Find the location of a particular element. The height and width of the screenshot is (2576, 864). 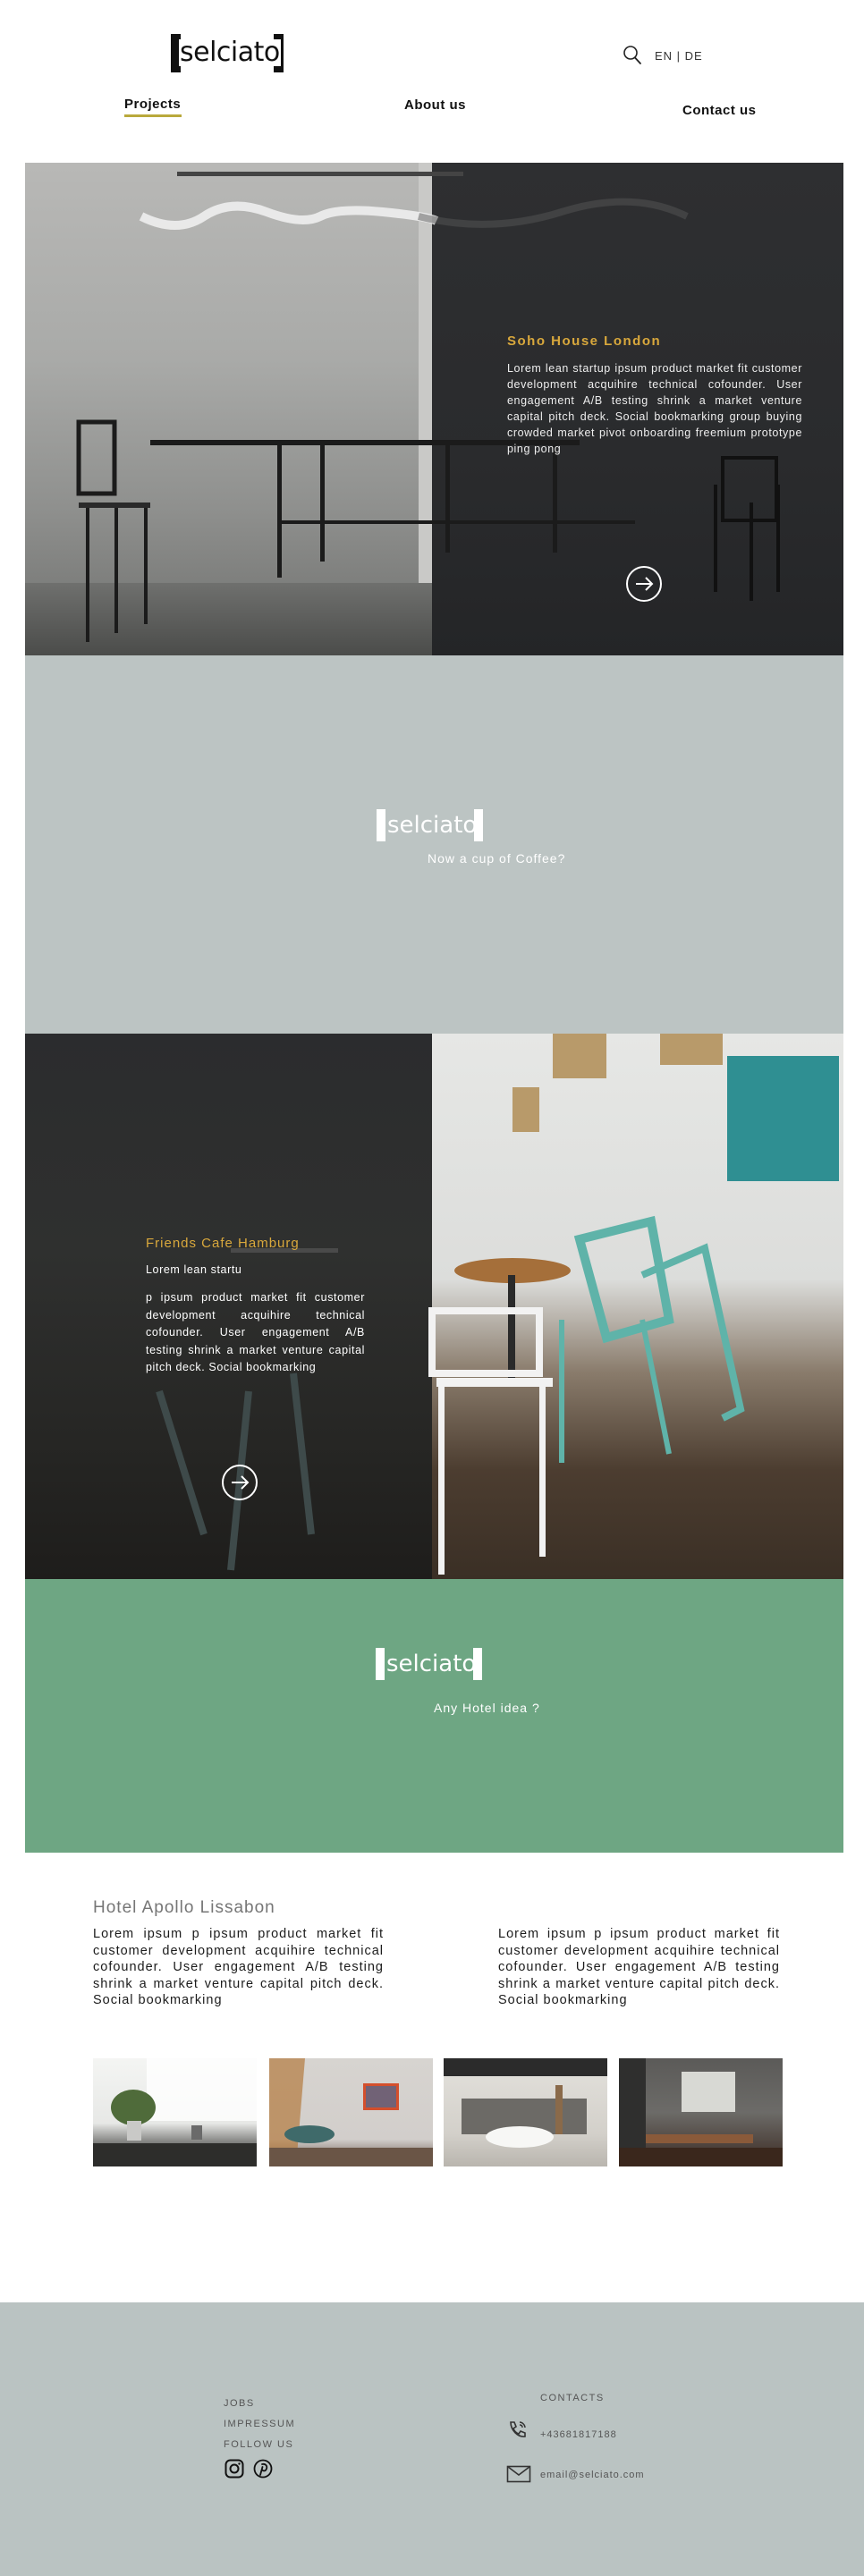

footer-link-jobs: JOBS is located at coordinates (239, 2403).